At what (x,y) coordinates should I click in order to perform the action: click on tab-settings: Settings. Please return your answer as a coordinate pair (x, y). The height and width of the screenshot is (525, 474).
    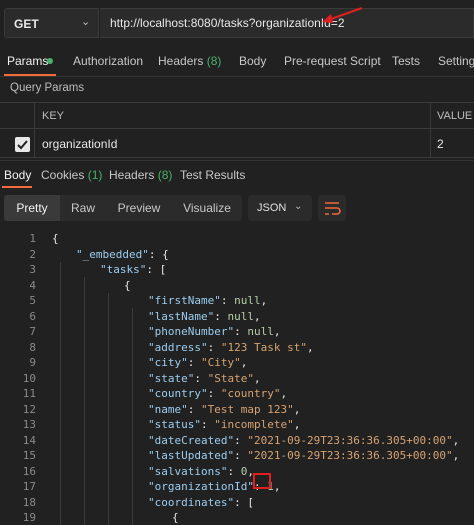
    Looking at the image, I should click on (456, 61).